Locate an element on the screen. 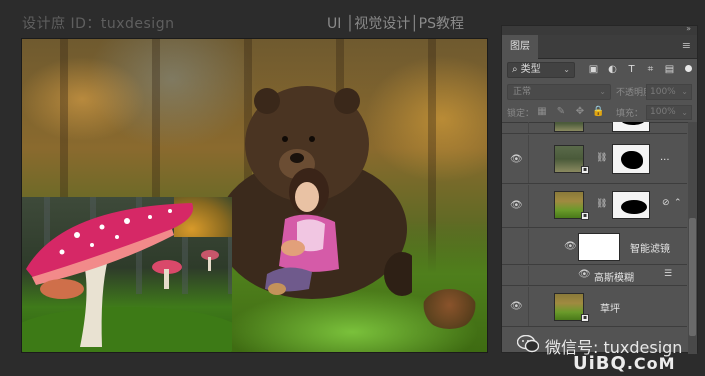 The width and height of the screenshot is (705, 376). girl-figure is located at coordinates (302, 231).